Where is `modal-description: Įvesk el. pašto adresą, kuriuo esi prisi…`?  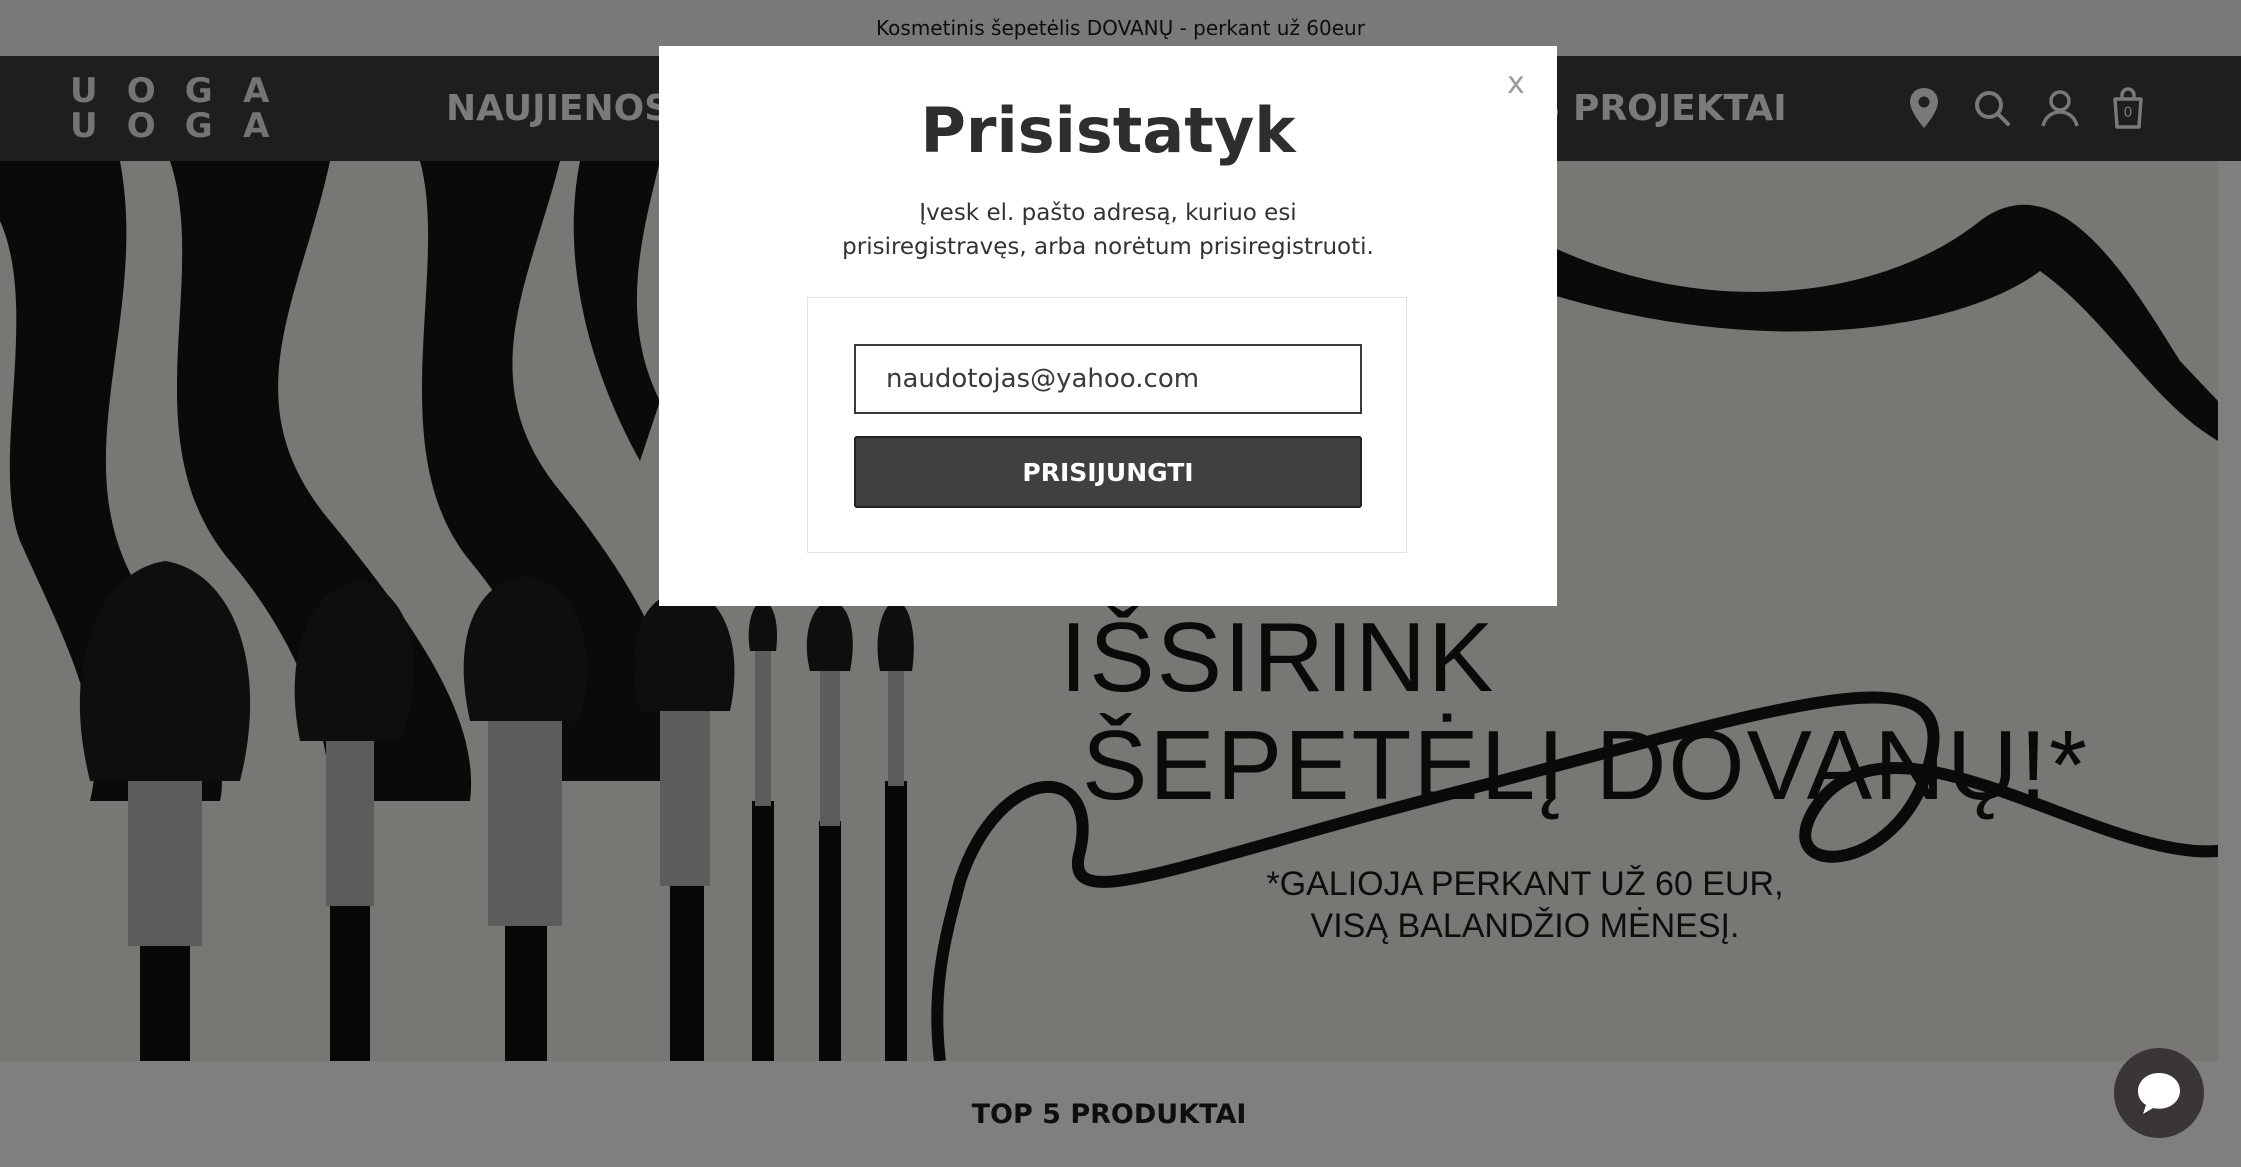
modal-description: Įvesk el. pašto adresą, kuriuo esi prisi… is located at coordinates (1108, 230).